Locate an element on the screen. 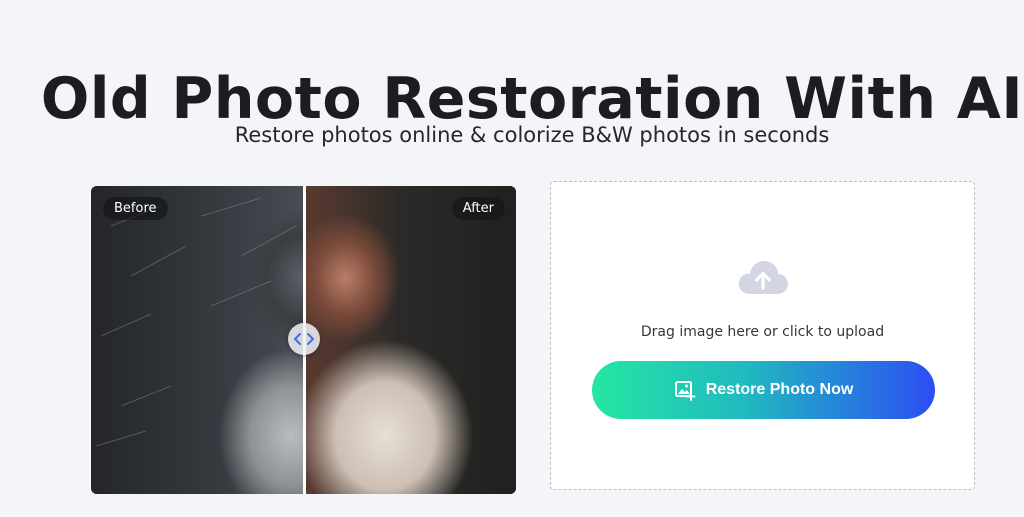 The image size is (1024, 517). after-label: After is located at coordinates (478, 208).